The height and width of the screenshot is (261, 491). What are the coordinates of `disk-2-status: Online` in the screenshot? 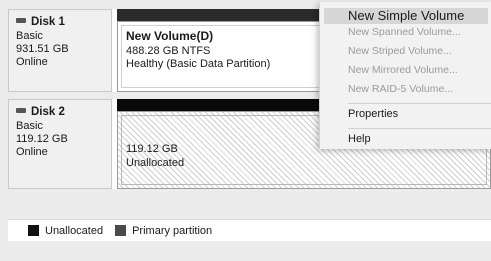 It's located at (32, 152).